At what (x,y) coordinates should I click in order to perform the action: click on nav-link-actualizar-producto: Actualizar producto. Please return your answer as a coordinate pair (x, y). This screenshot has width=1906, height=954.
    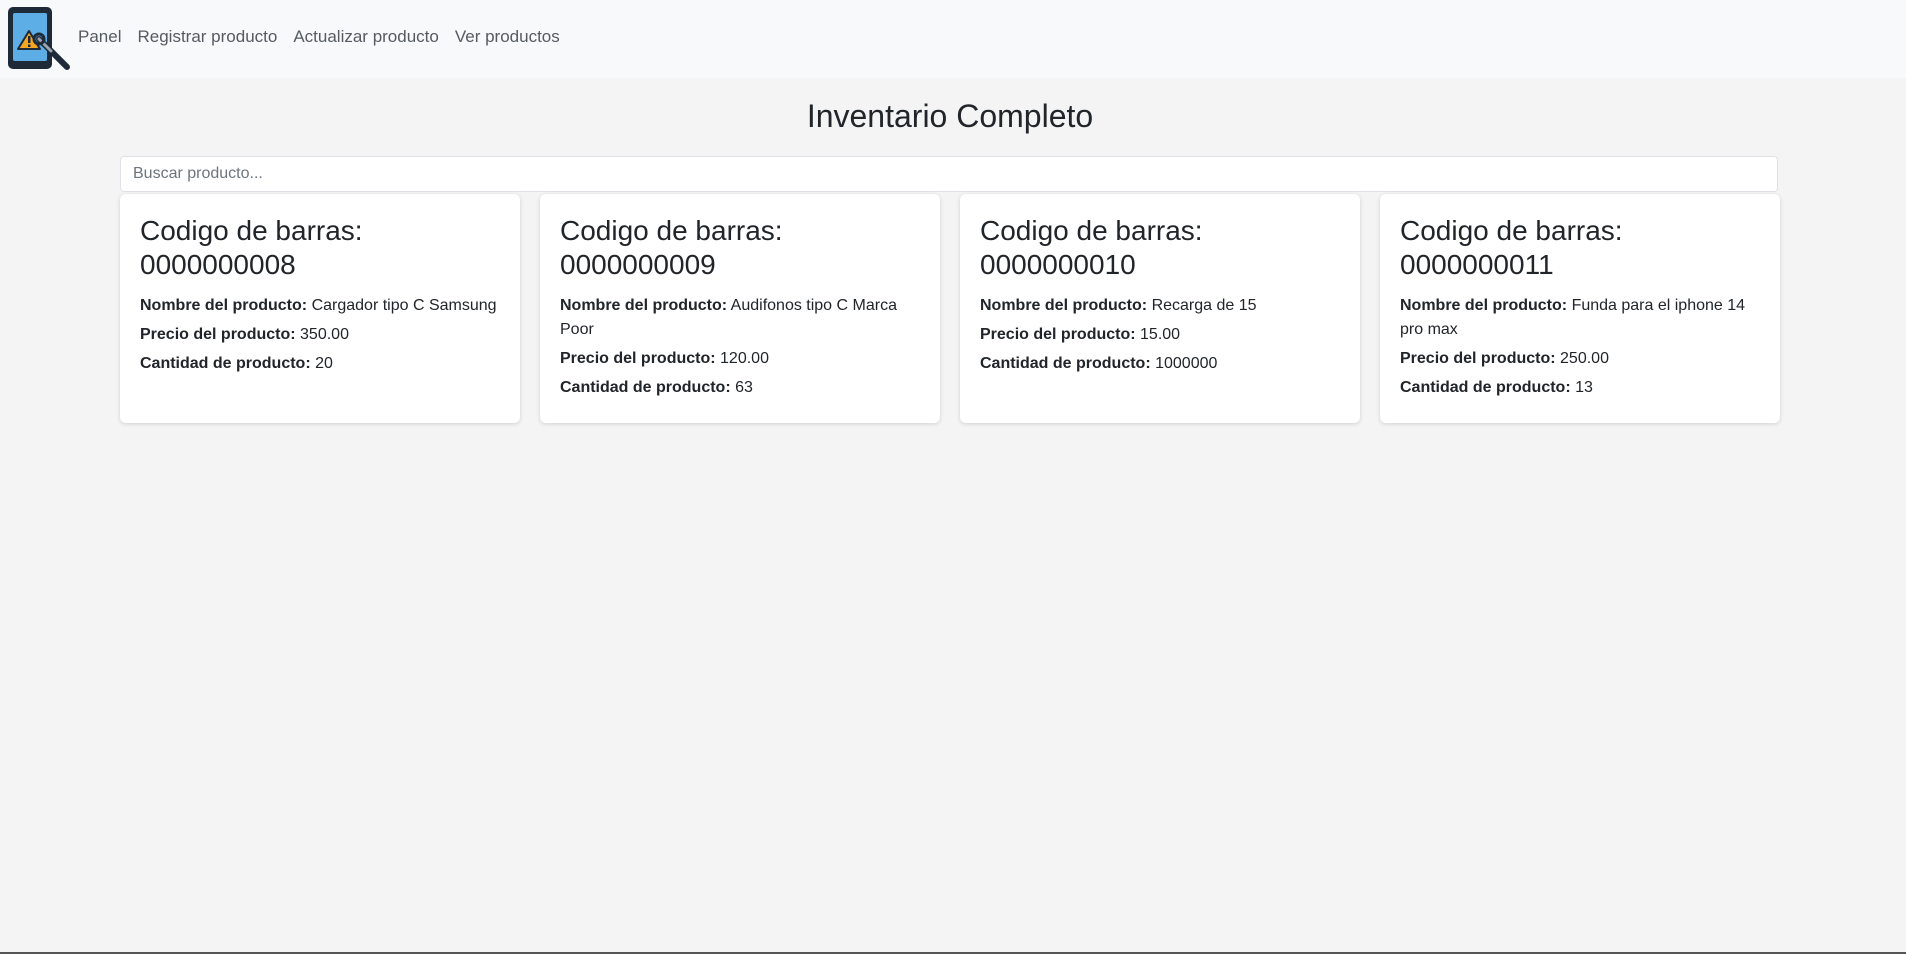
    Looking at the image, I should click on (366, 37).